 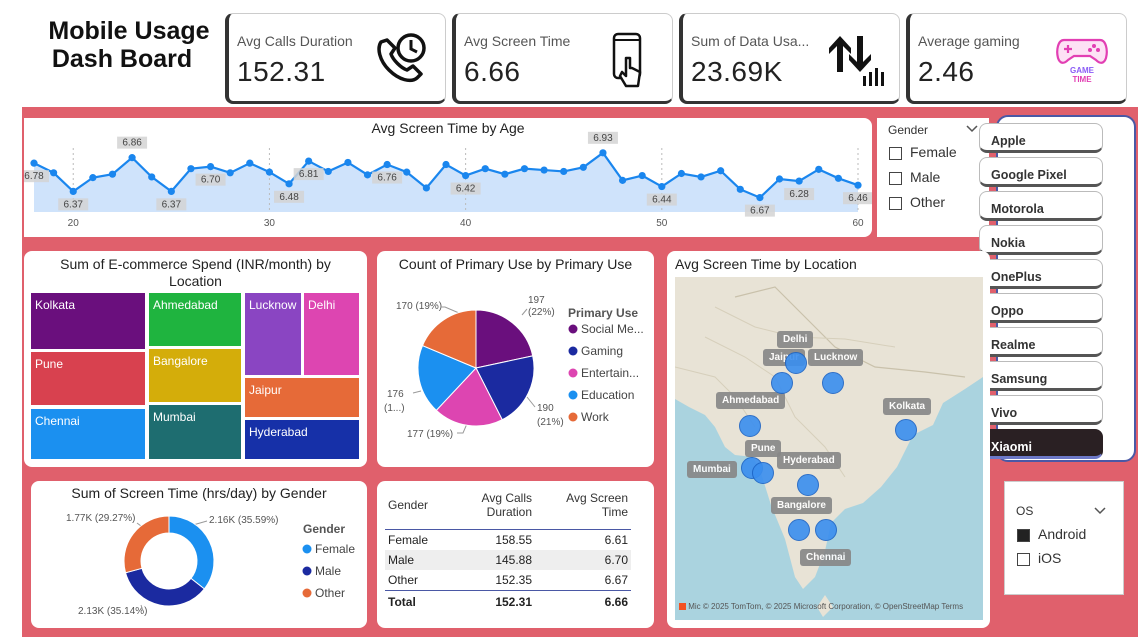 I want to click on gender-filter: Gender Female Male Other, so click(x=933, y=177).